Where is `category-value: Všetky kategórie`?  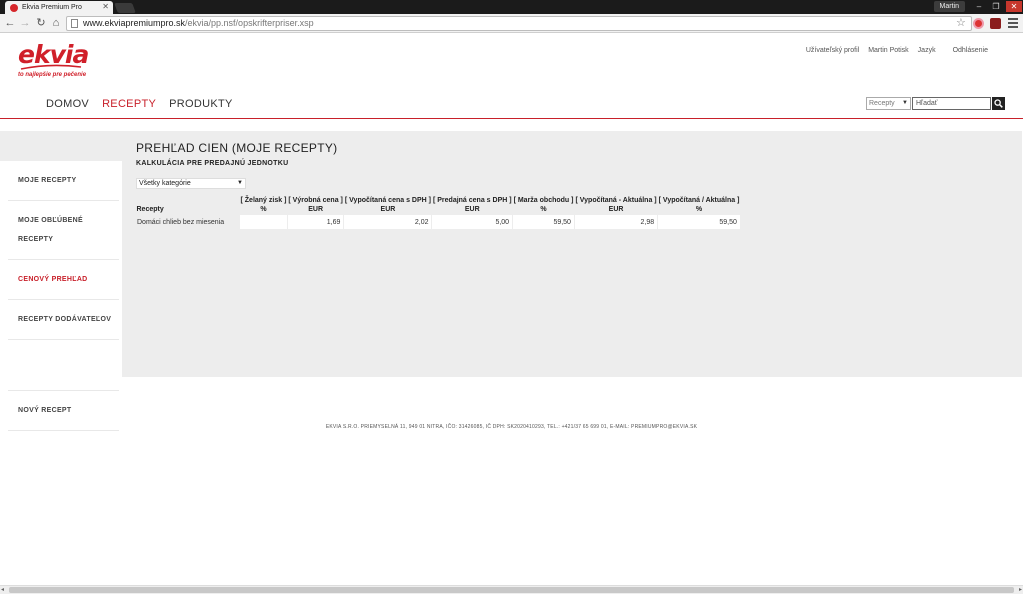 category-value: Všetky kategórie is located at coordinates (165, 183).